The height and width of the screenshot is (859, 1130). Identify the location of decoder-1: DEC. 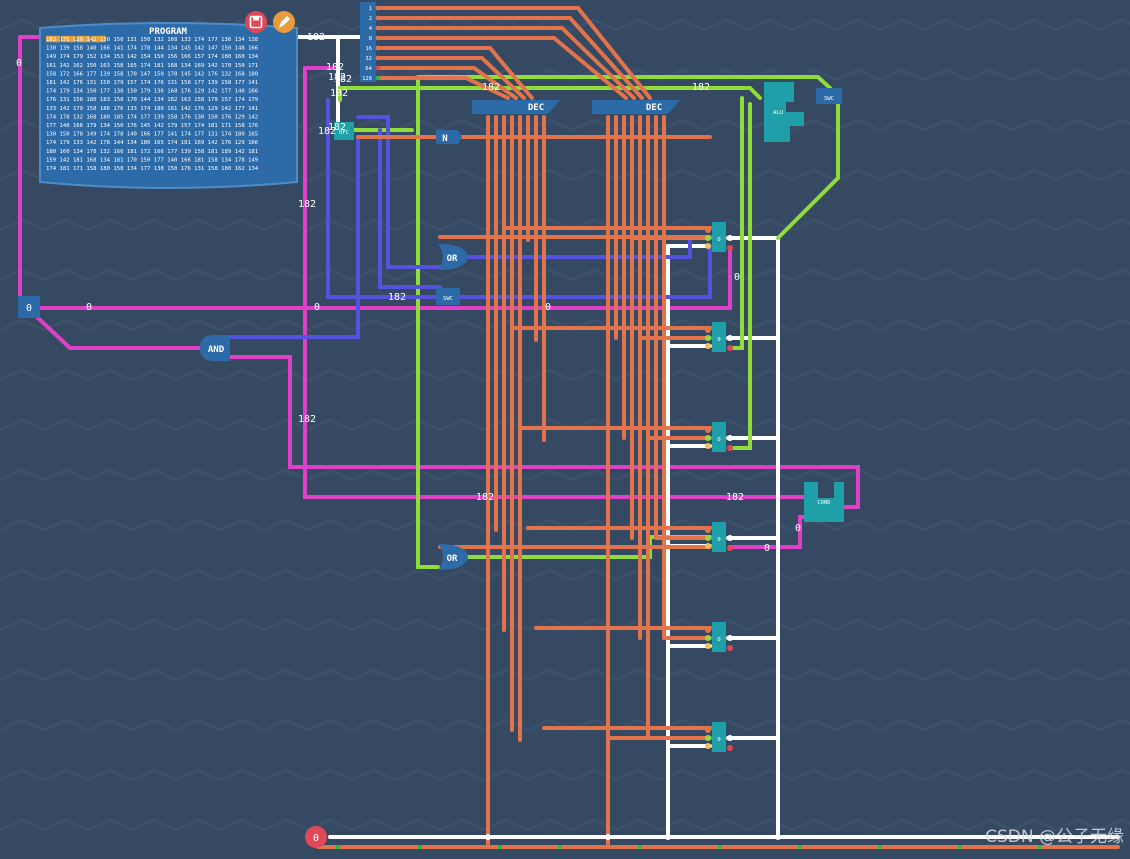
(516, 107).